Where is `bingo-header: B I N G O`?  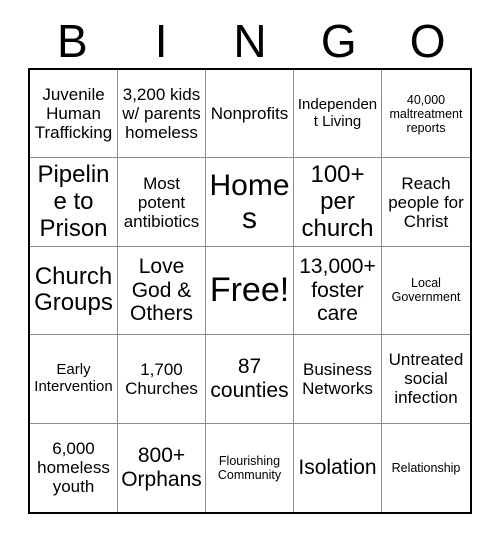
bingo-header: B I N G O is located at coordinates (250, 41).